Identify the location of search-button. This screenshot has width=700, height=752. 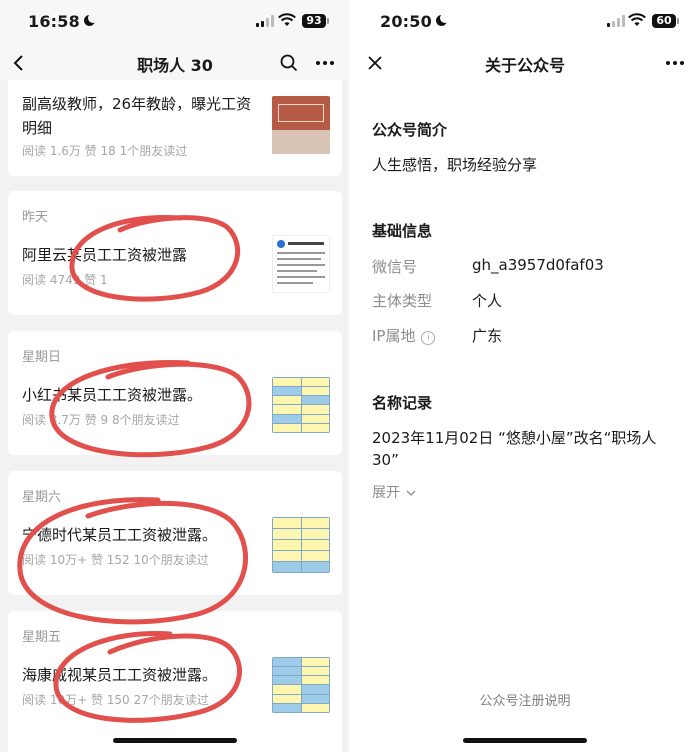
(289, 63).